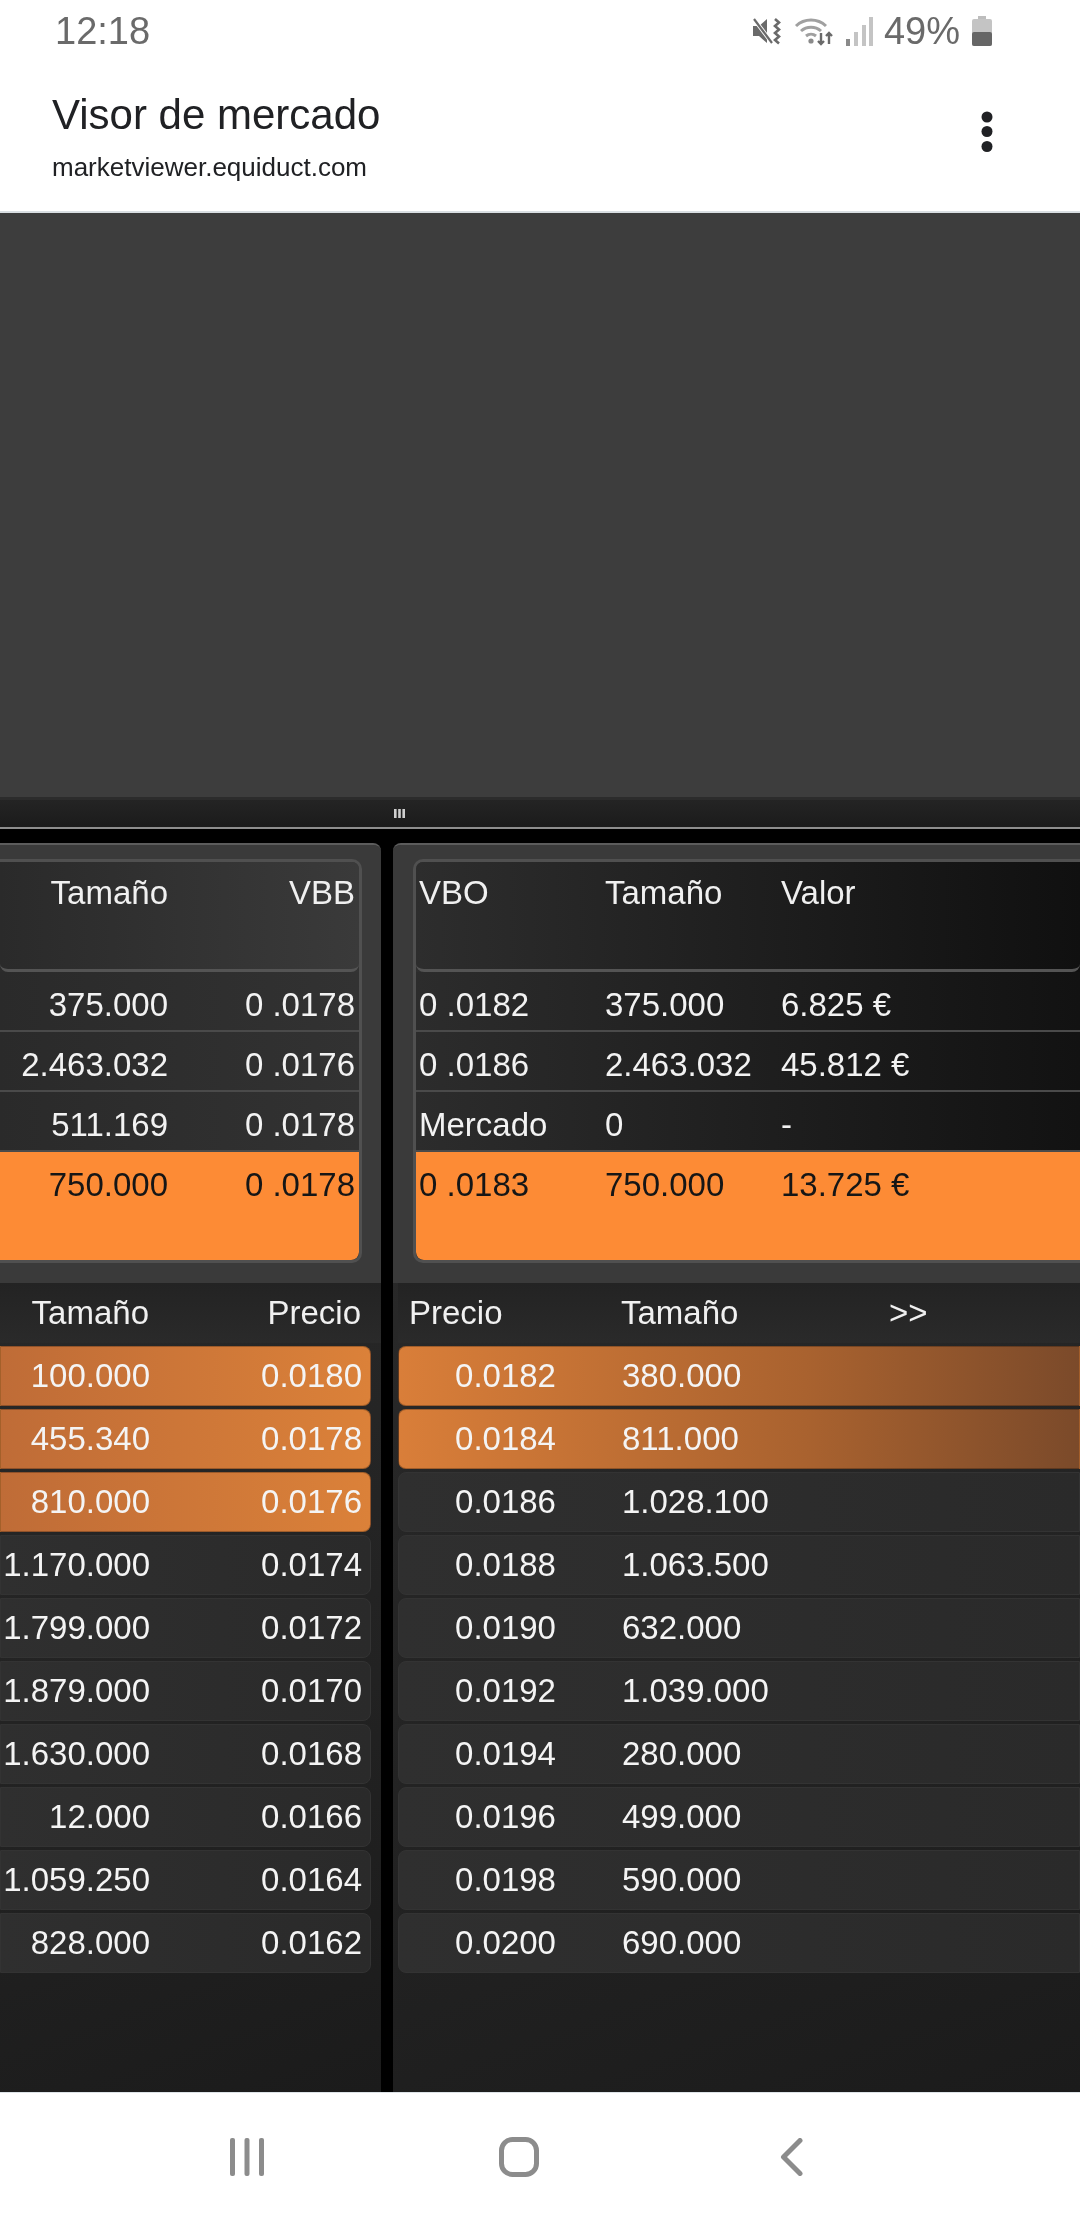  What do you see at coordinates (311, 1943) in the screenshot?
I see `table-cell-text: 0.0162` at bounding box center [311, 1943].